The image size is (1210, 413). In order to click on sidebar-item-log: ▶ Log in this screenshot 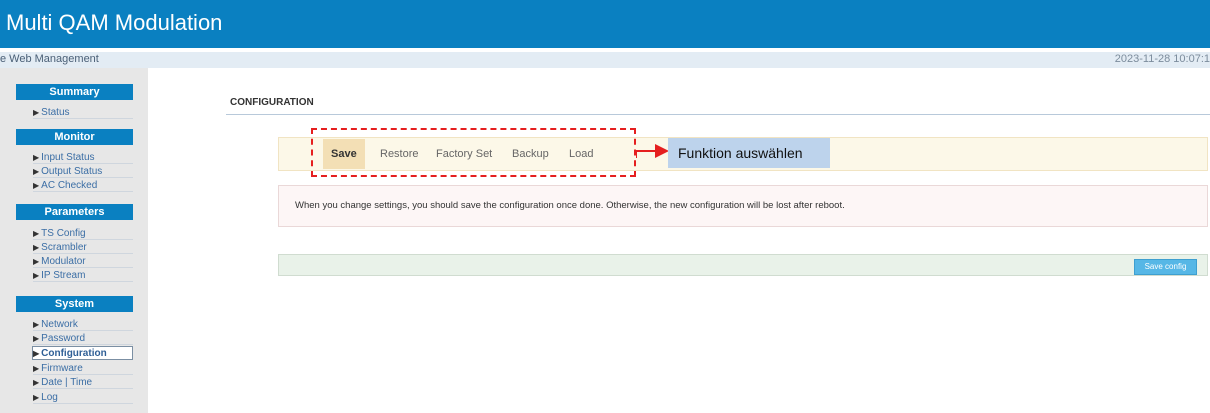, I will do `click(83, 397)`.